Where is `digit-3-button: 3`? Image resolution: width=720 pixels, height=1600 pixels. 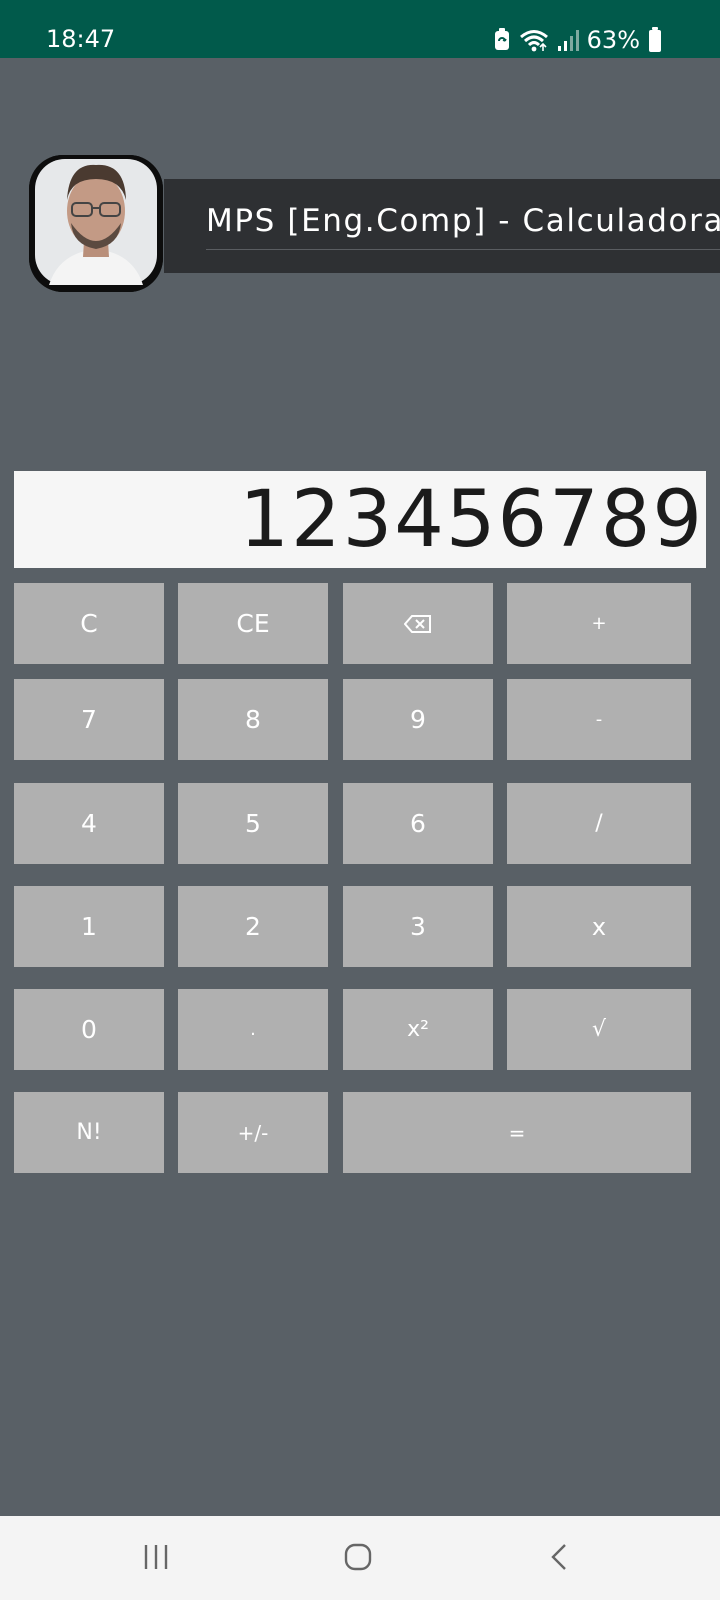 digit-3-button: 3 is located at coordinates (418, 926).